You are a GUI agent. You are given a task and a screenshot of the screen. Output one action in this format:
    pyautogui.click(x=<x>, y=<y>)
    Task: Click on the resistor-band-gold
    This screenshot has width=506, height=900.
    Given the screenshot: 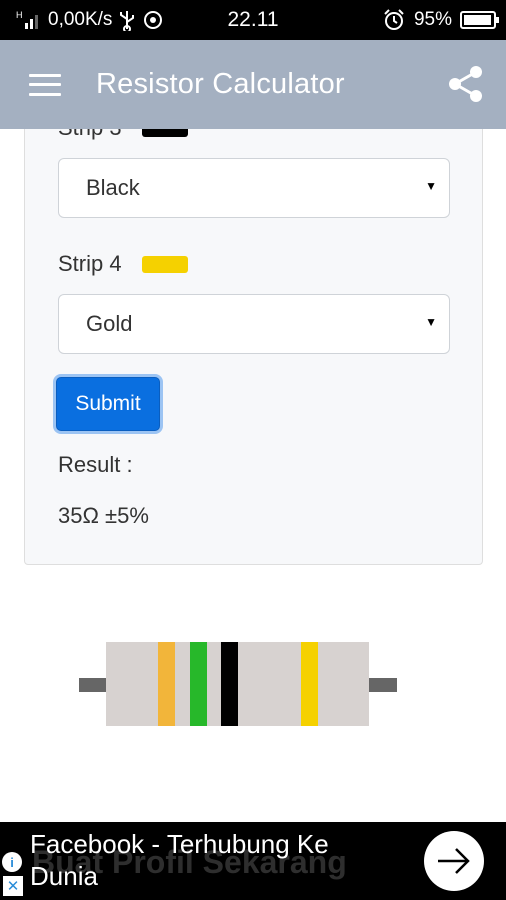 What is the action you would take?
    pyautogui.click(x=309, y=684)
    